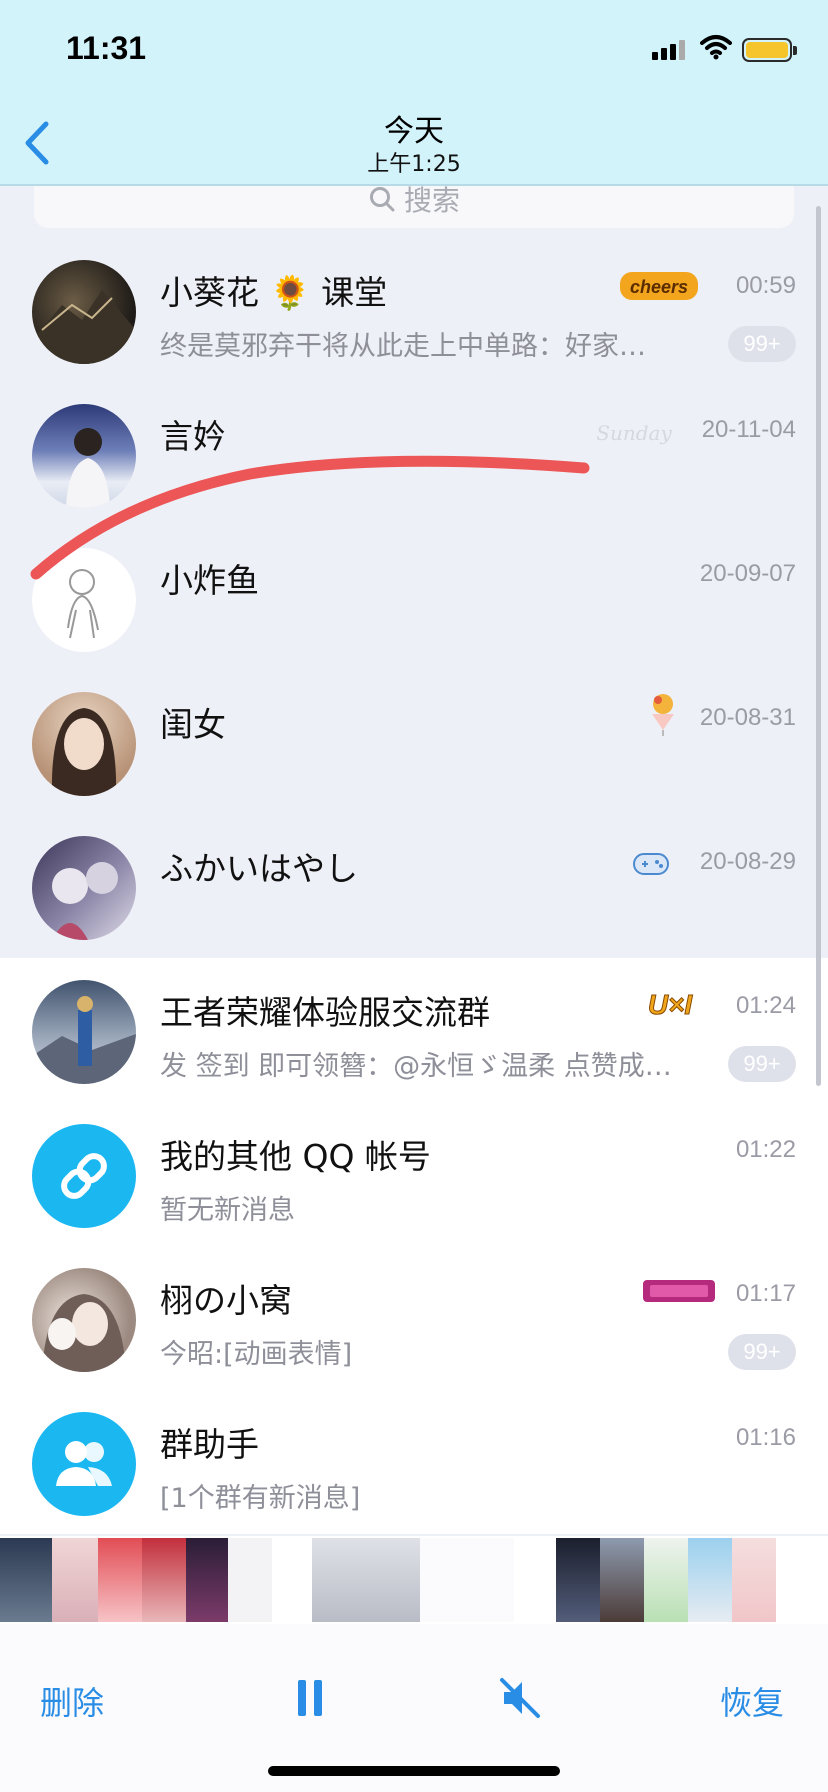  What do you see at coordinates (310, 1698) in the screenshot?
I see `pause-icon` at bounding box center [310, 1698].